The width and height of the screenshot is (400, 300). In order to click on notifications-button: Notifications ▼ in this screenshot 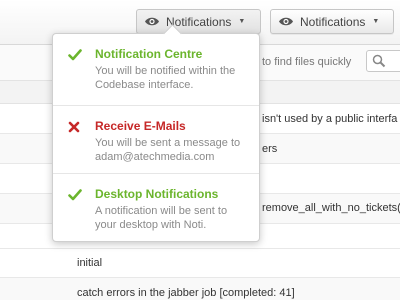, I will do `click(332, 21)`.